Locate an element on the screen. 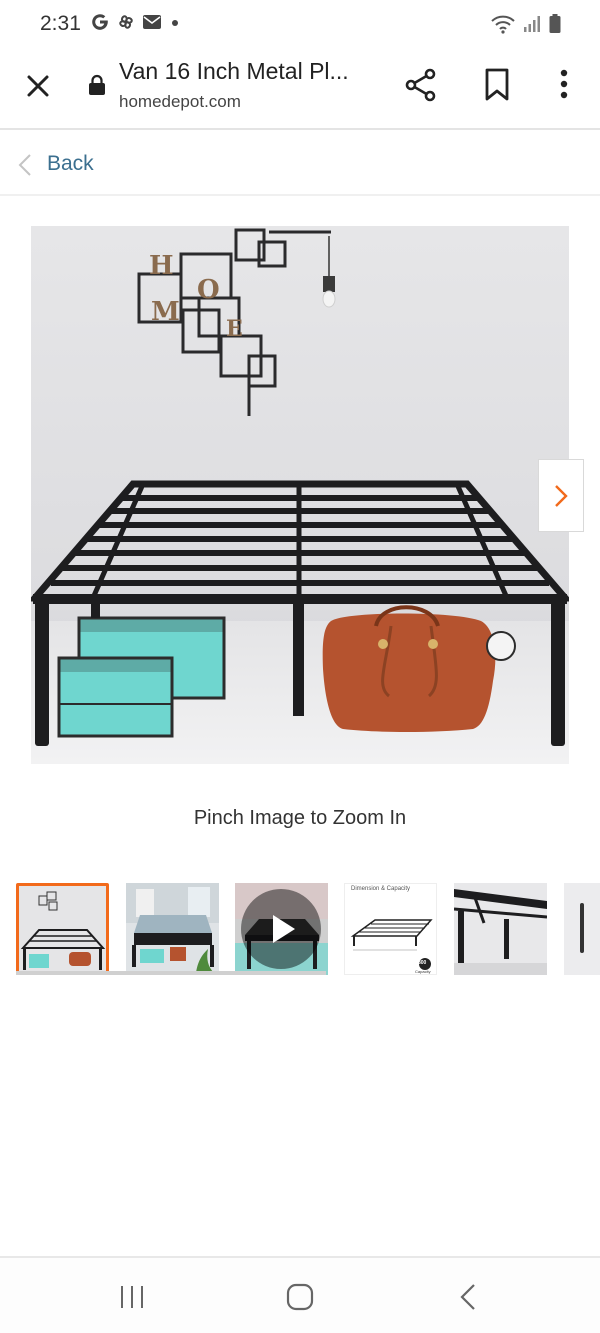 Image resolution: width=600 pixels, height=1333 pixels. status-time: 2:31 is located at coordinates (60, 23).